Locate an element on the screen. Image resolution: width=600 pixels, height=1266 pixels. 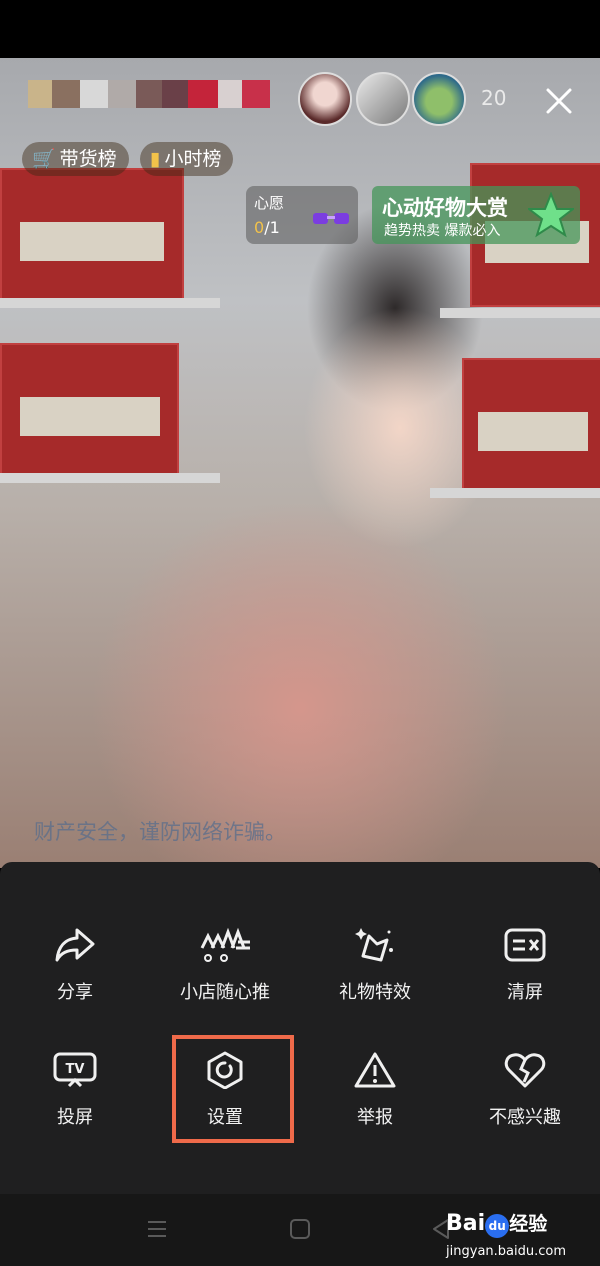
cart-icon: 🛒 is located at coordinates (44, 159).